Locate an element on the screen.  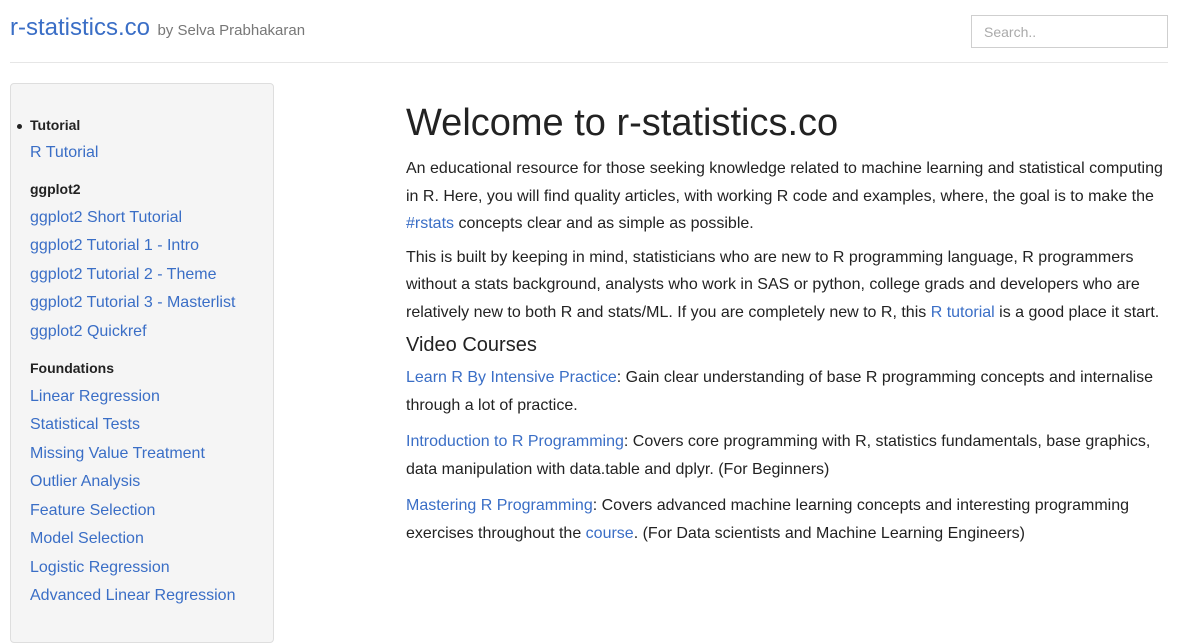
sidebar-item-feature-selection: Feature Selection is located at coordinates (92, 511).